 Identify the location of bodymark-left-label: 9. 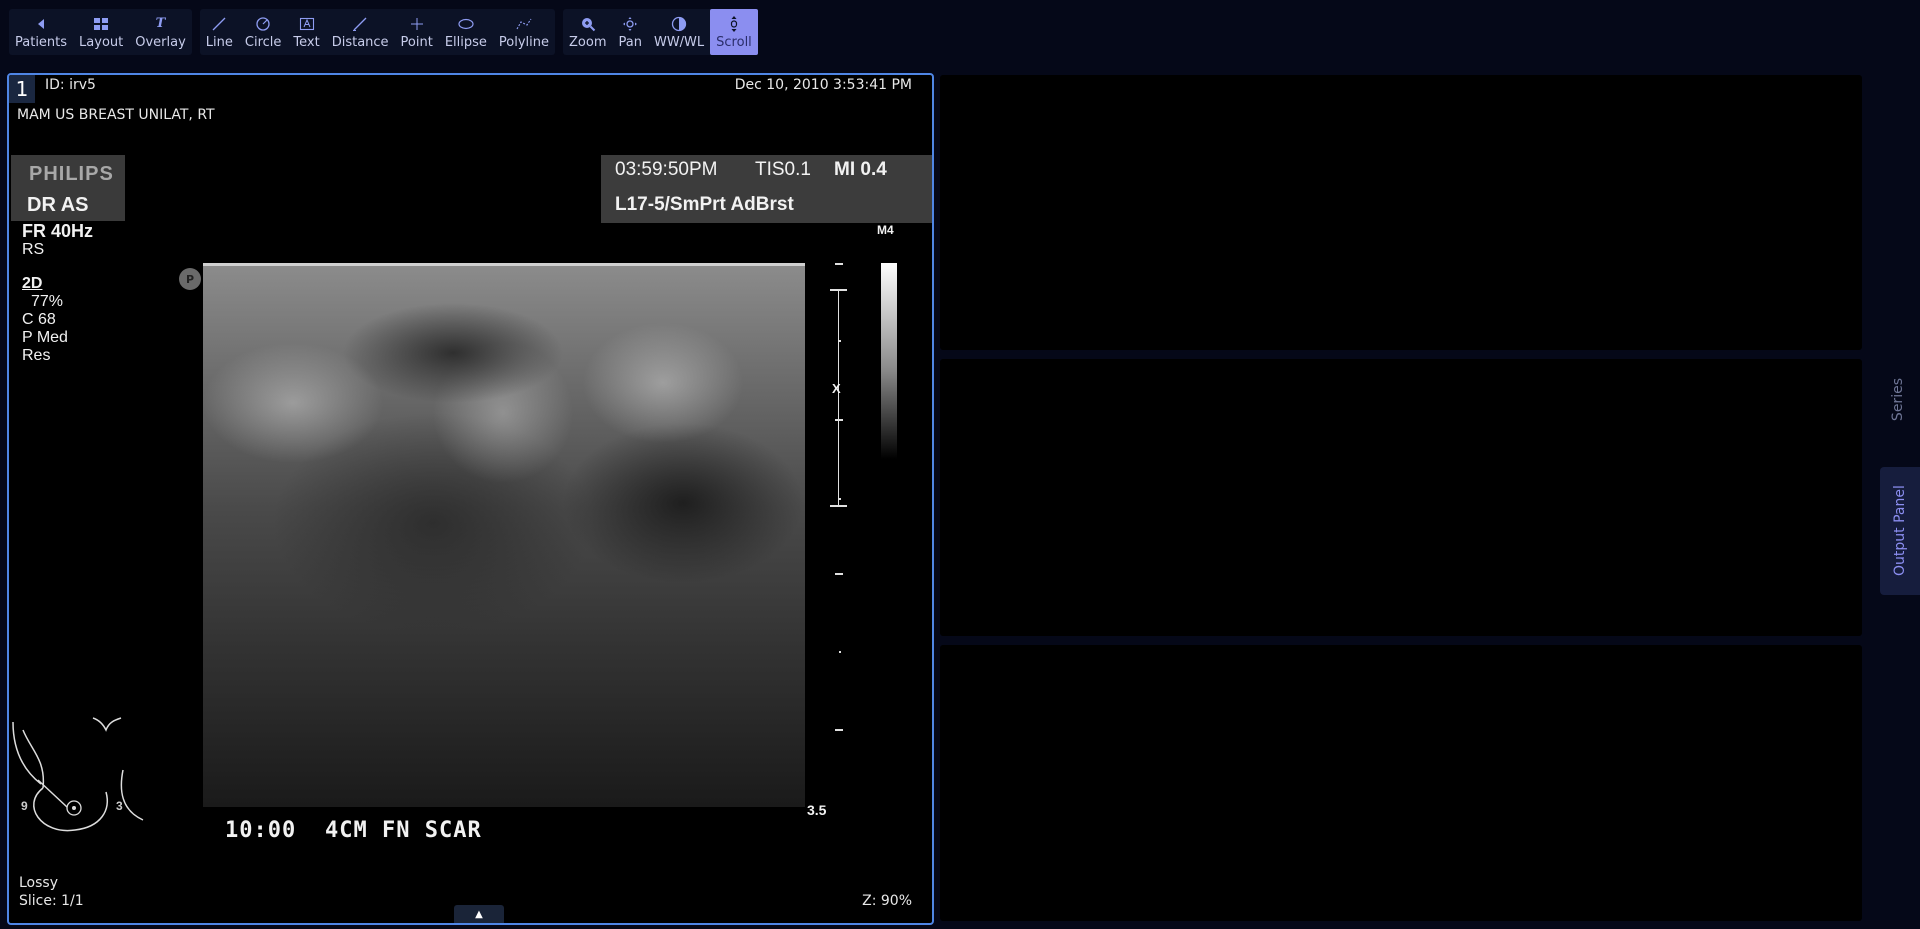
(24, 806).